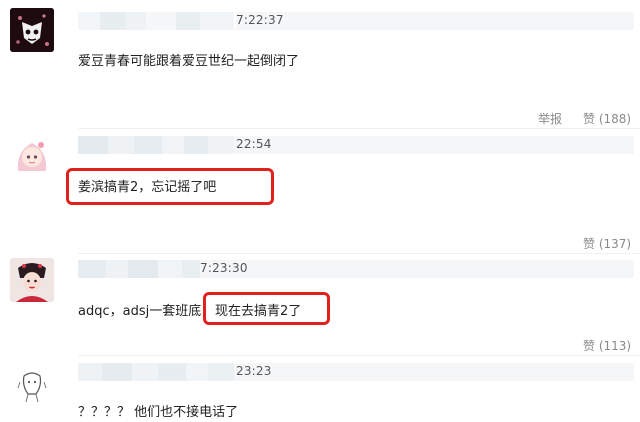 The width and height of the screenshot is (640, 422). I want to click on like-button: 赞 (188), so click(607, 118).